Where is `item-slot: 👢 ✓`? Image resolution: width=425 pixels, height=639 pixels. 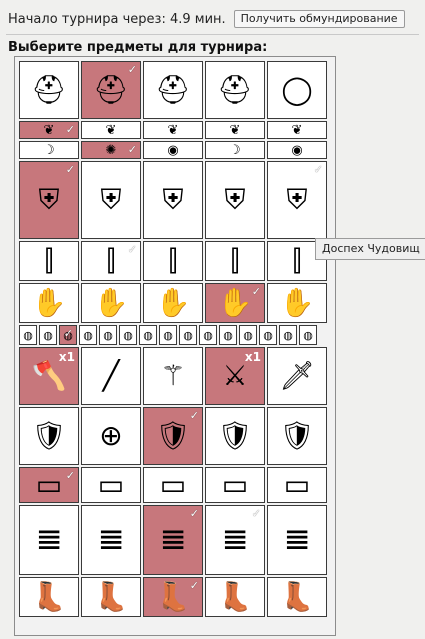 item-slot: 👢 ✓ is located at coordinates (173, 597).